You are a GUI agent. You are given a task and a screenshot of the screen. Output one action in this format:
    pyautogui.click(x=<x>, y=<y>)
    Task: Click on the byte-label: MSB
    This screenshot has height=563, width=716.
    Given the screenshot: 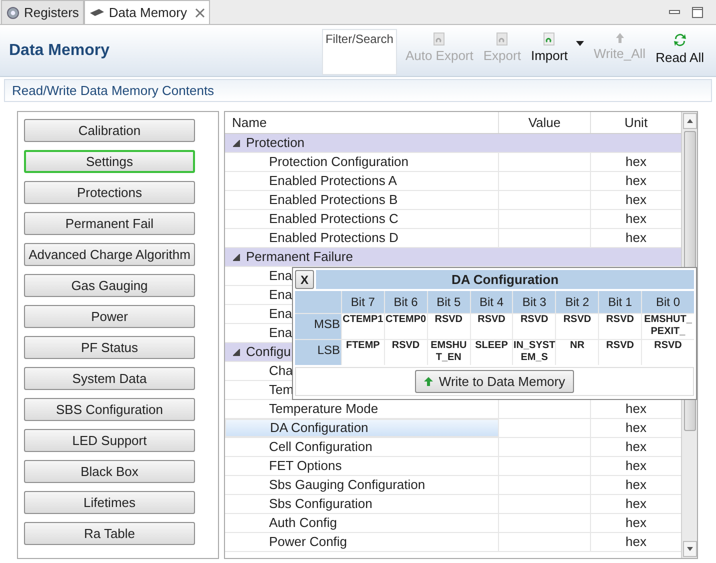 What is the action you would take?
    pyautogui.click(x=318, y=326)
    